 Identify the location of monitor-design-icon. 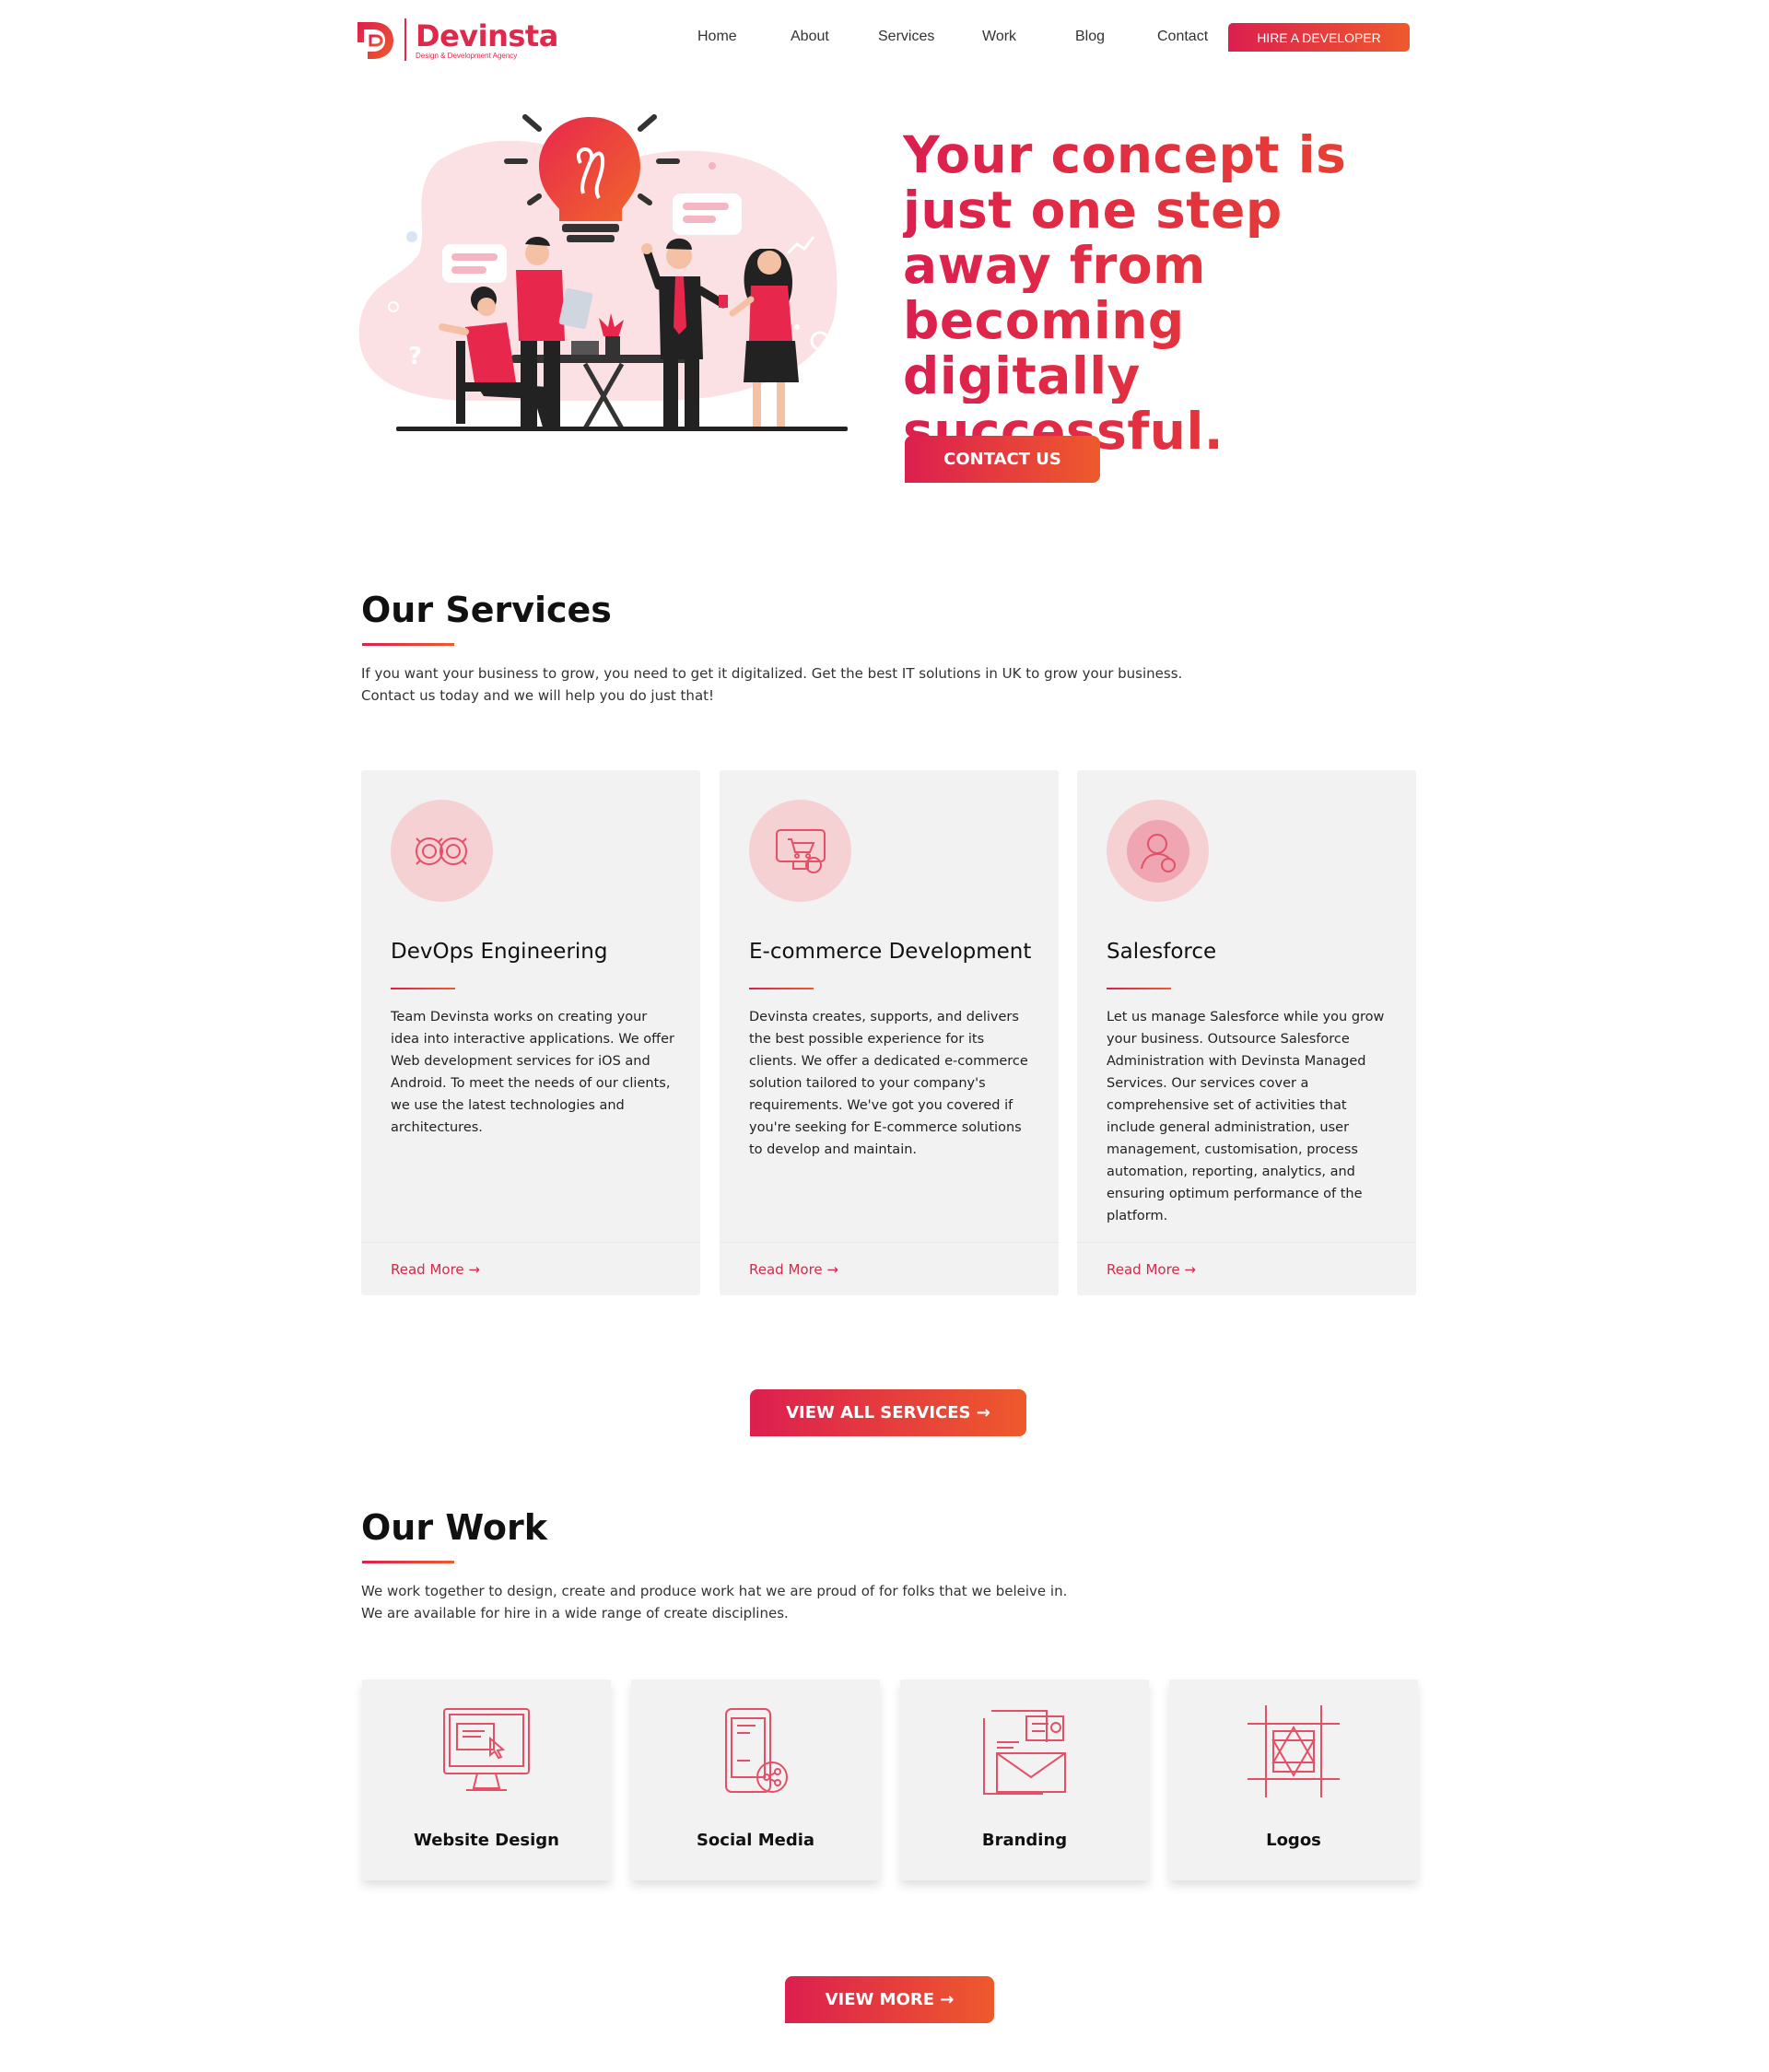
(486, 1749).